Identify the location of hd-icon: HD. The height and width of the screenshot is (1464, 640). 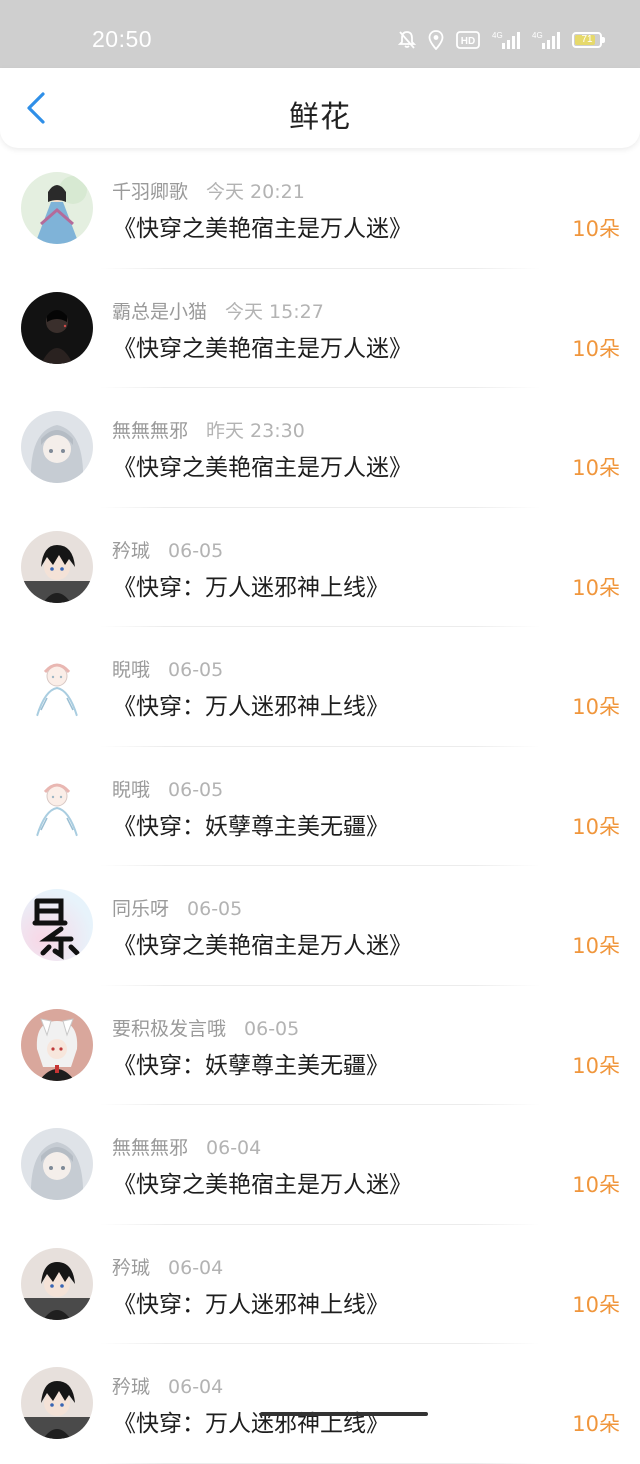
(468, 40).